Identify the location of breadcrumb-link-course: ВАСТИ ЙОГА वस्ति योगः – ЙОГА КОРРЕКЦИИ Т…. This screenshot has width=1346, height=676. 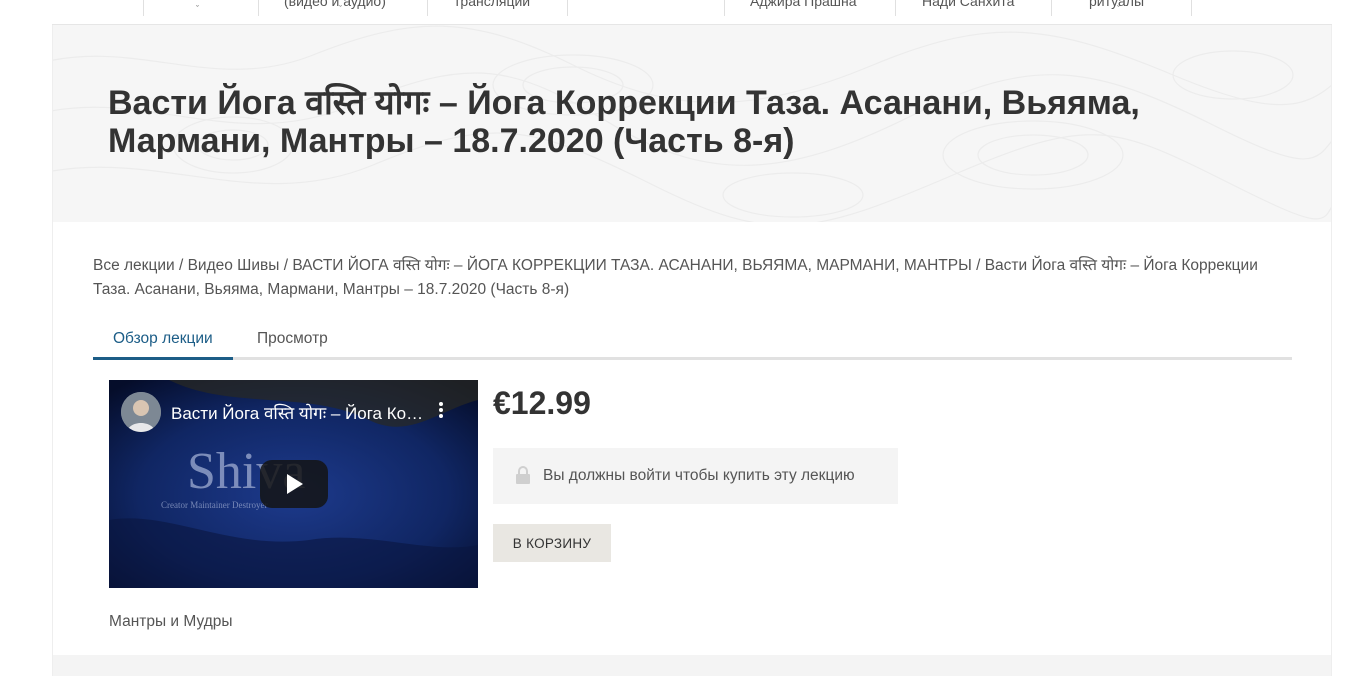
(631, 265).